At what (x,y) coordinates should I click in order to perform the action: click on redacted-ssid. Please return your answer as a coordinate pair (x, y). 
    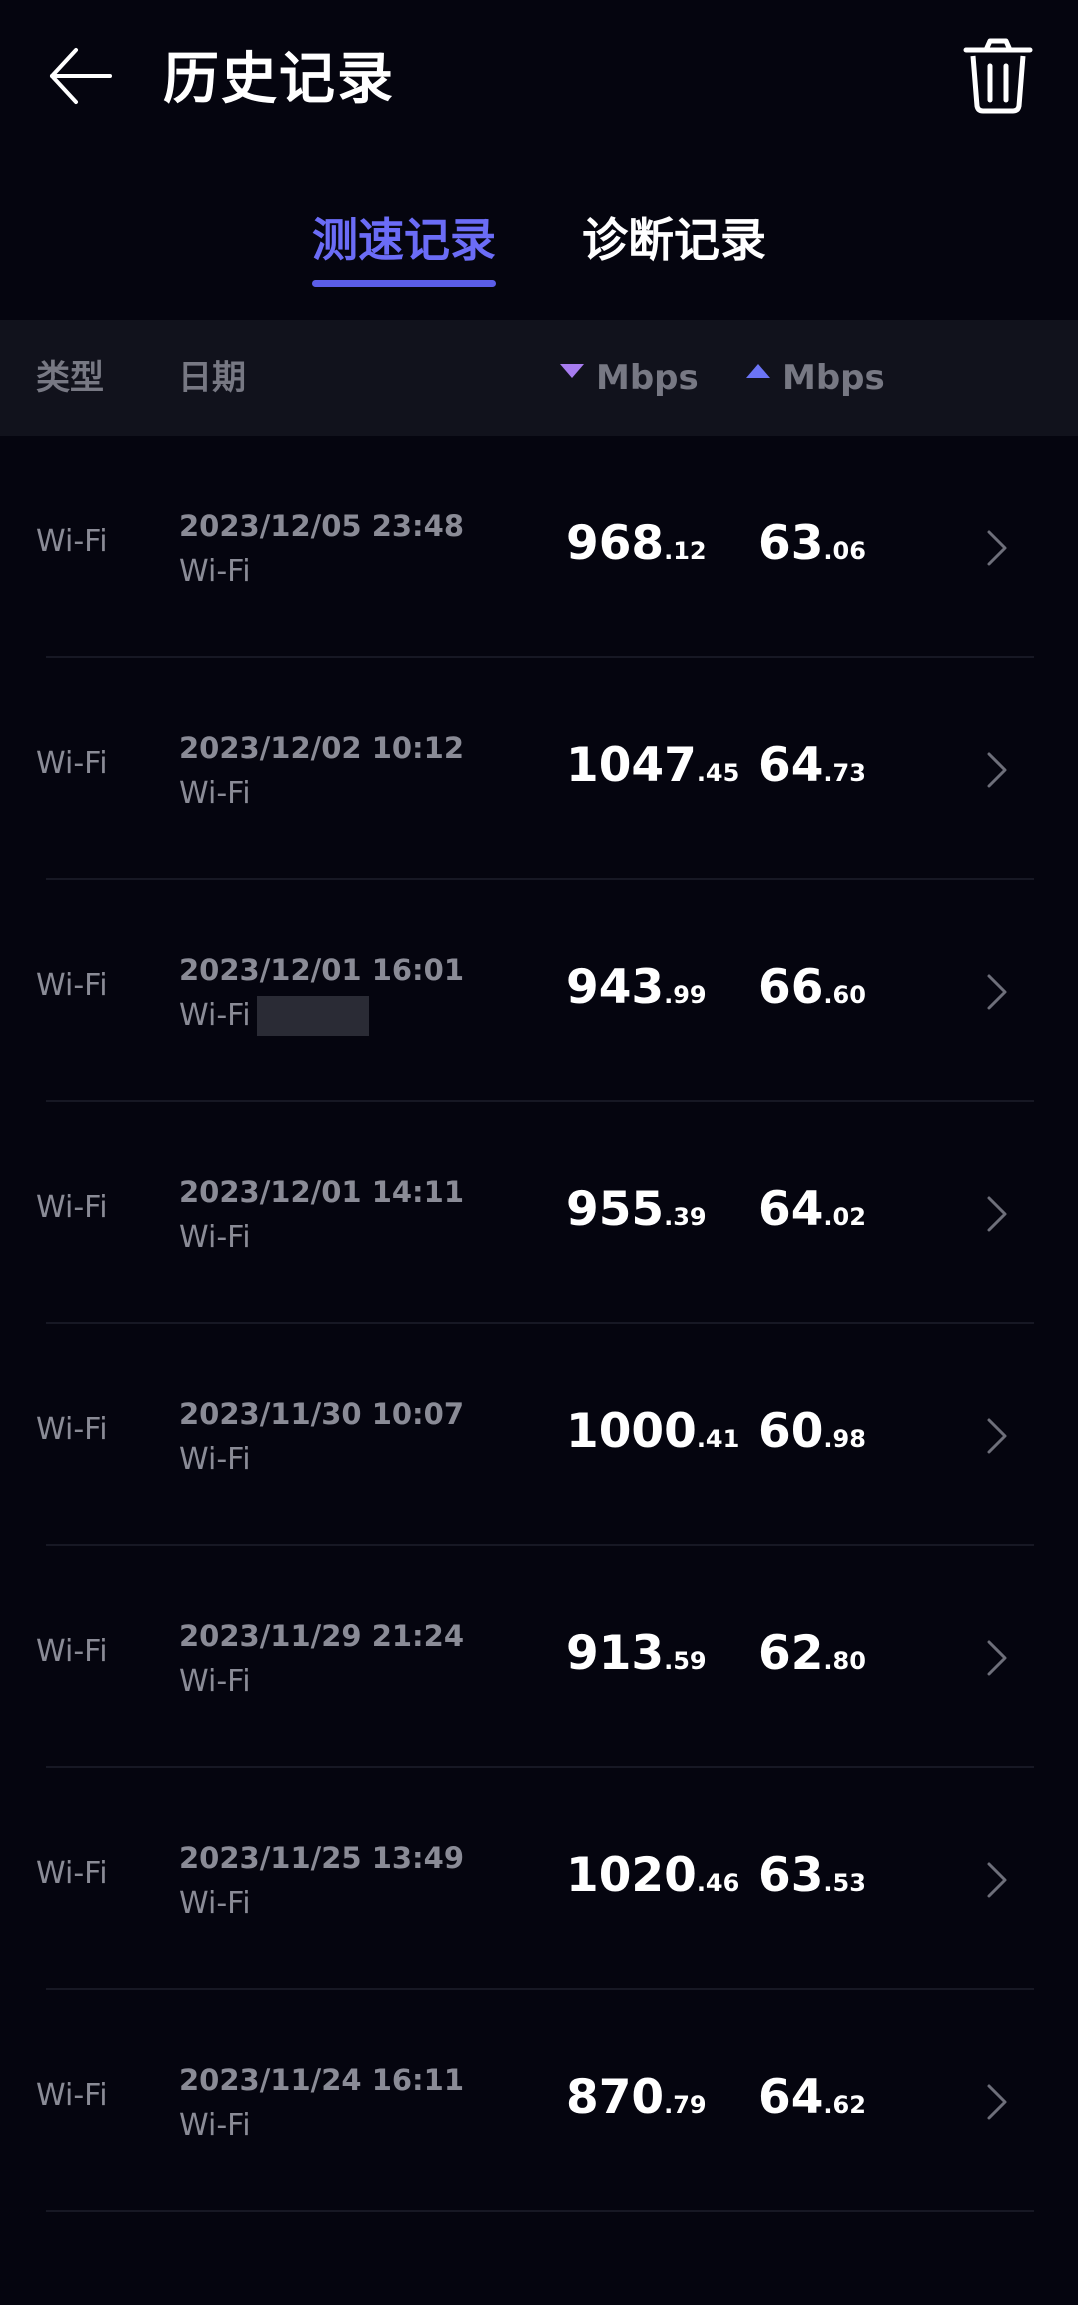
    Looking at the image, I should click on (312, 1016).